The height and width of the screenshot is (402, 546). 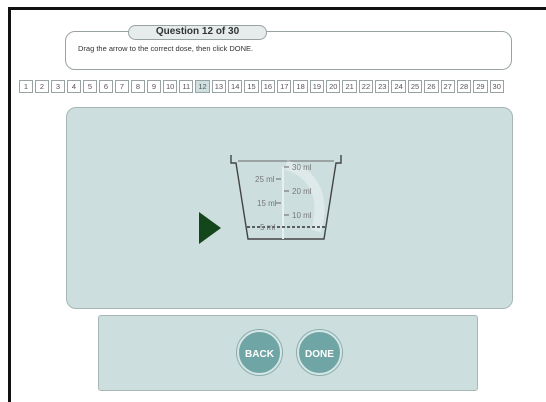 What do you see at coordinates (496, 86) in the screenshot?
I see `question-number-button: 30` at bounding box center [496, 86].